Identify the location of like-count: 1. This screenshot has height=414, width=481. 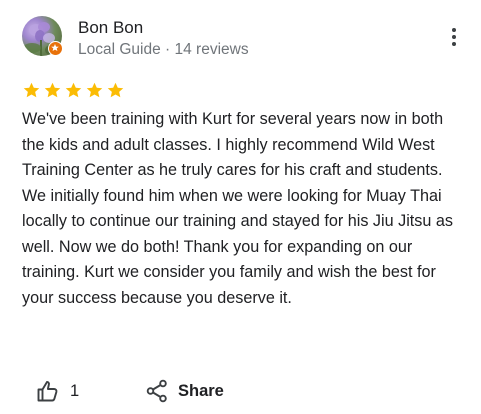
(75, 390).